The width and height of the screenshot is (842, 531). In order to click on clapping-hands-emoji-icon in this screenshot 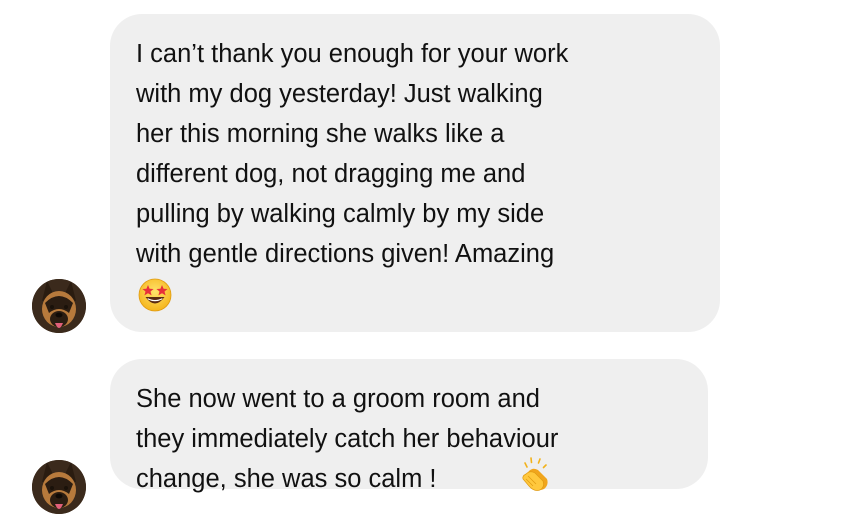, I will do `click(535, 474)`.